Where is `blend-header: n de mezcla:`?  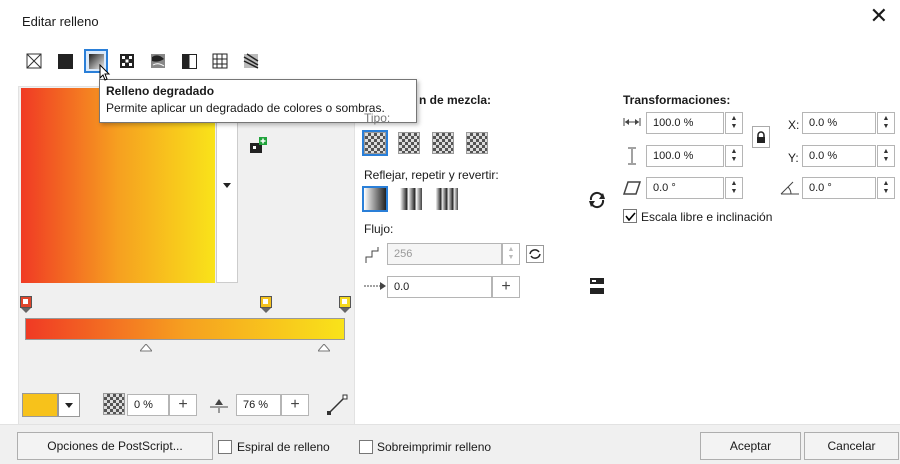
blend-header: n de mezcla: is located at coordinates (455, 100).